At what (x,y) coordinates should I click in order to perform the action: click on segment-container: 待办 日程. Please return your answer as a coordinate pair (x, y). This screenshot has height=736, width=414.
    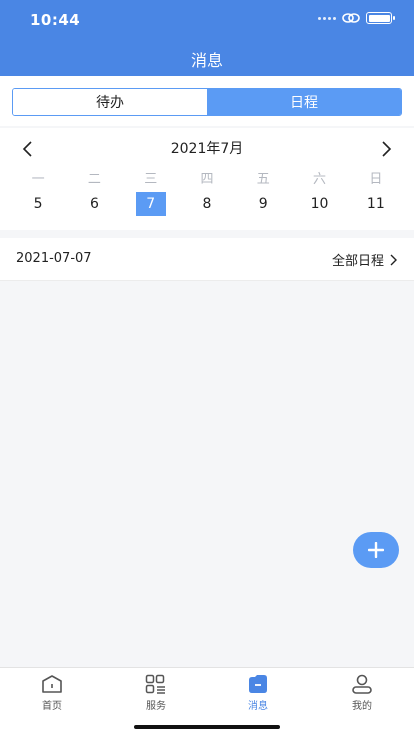
    Looking at the image, I should click on (207, 101).